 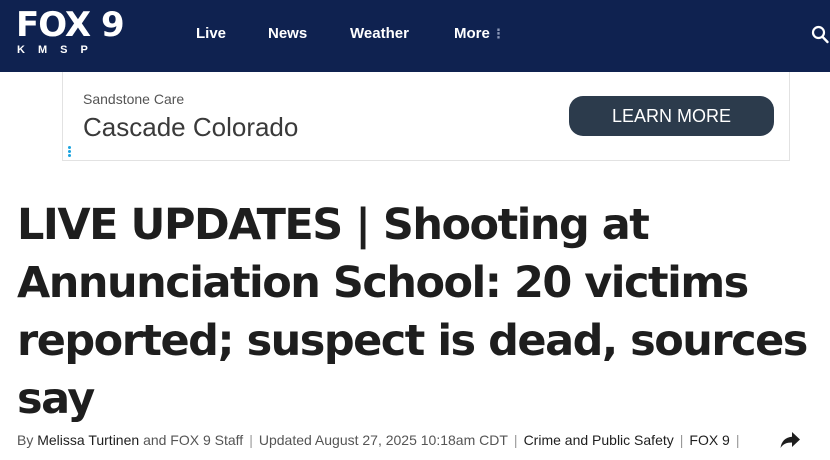 I want to click on ad-learn-more-button: LEARN MORE, so click(x=671, y=116).